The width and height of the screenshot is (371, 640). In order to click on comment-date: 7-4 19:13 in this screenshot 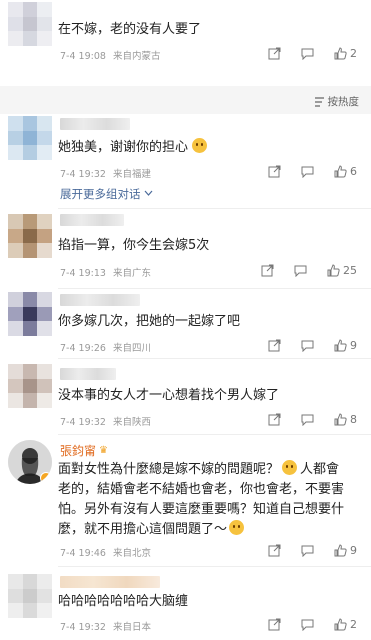, I will do `click(83, 273)`.